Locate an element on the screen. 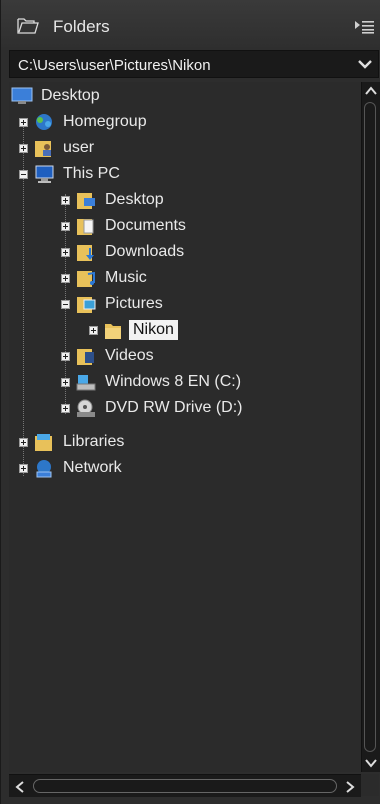 The height and width of the screenshot is (804, 380). vertical-scroll-thumb is located at coordinates (370, 427).